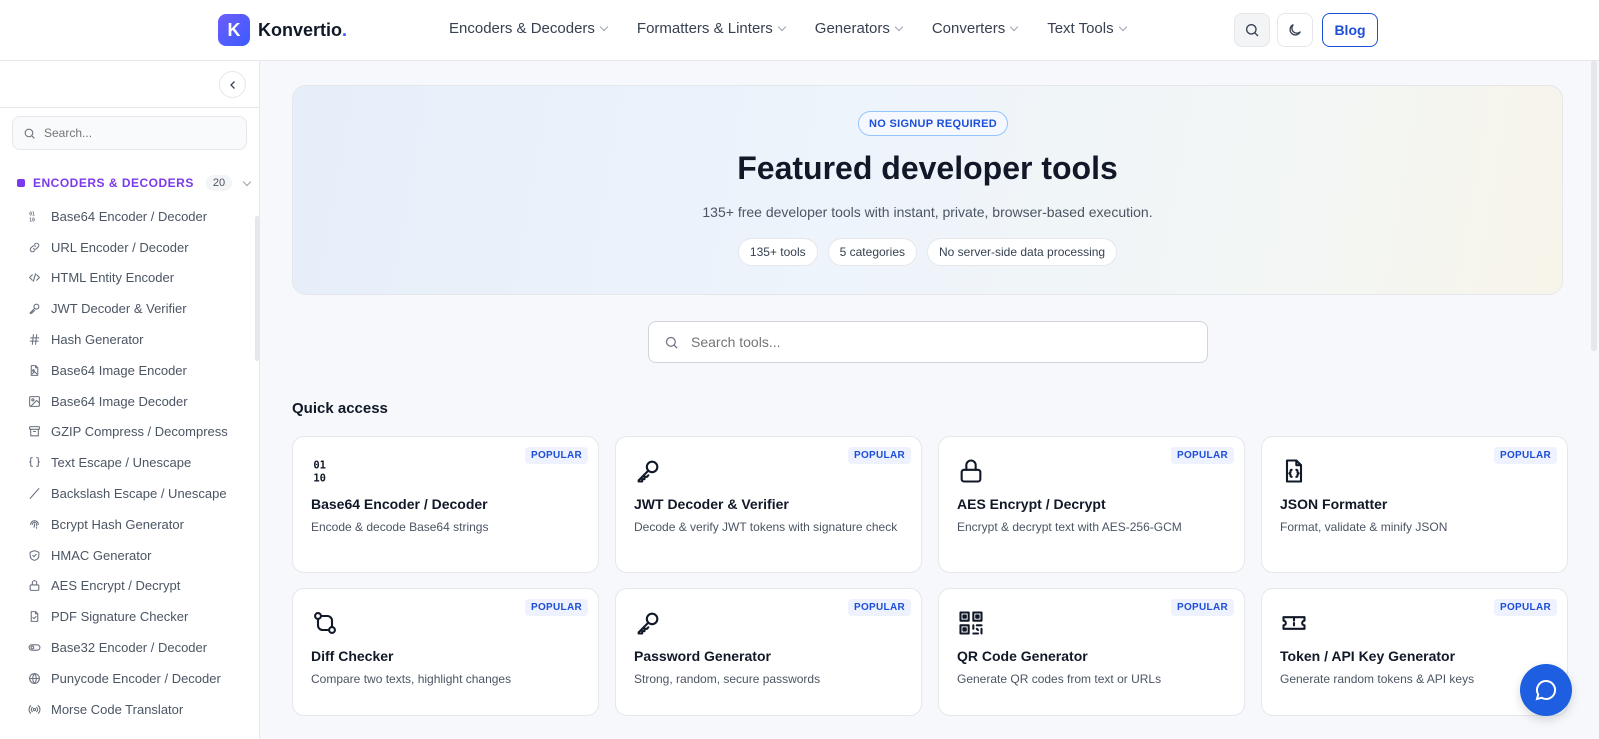  Describe the element at coordinates (859, 28) in the screenshot. I see `nav-generators: Generators` at that location.